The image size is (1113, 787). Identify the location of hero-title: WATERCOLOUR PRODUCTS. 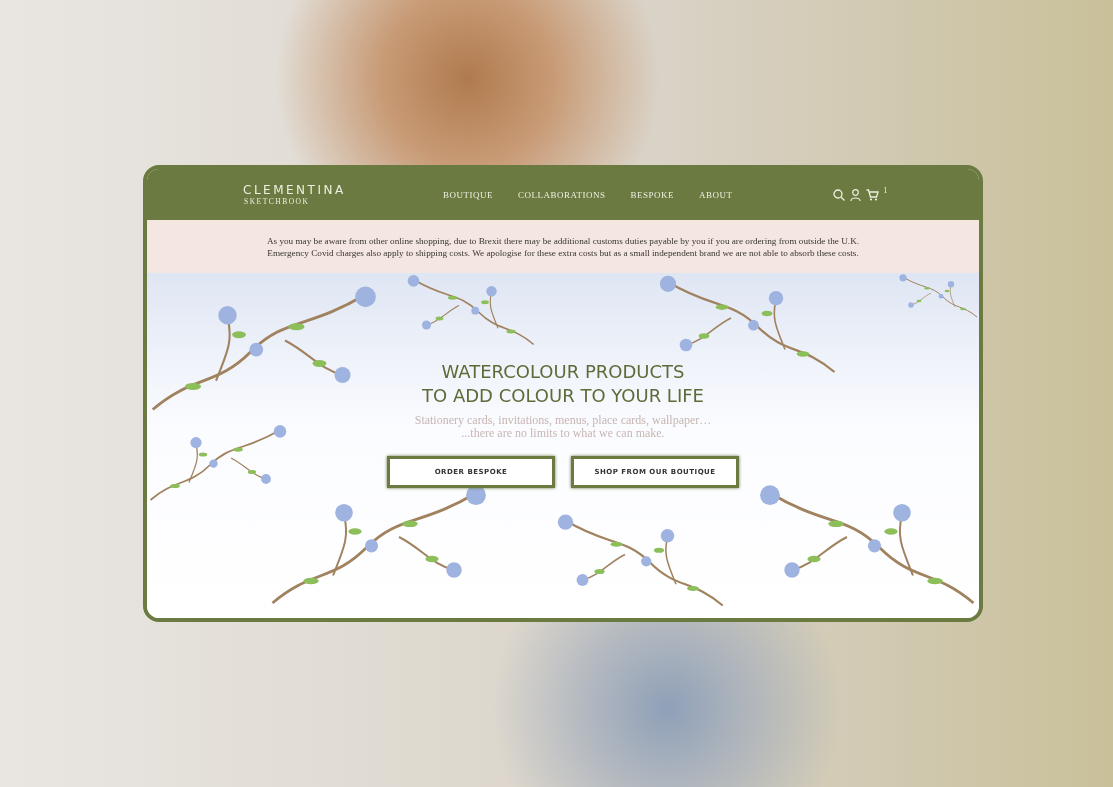
(563, 372).